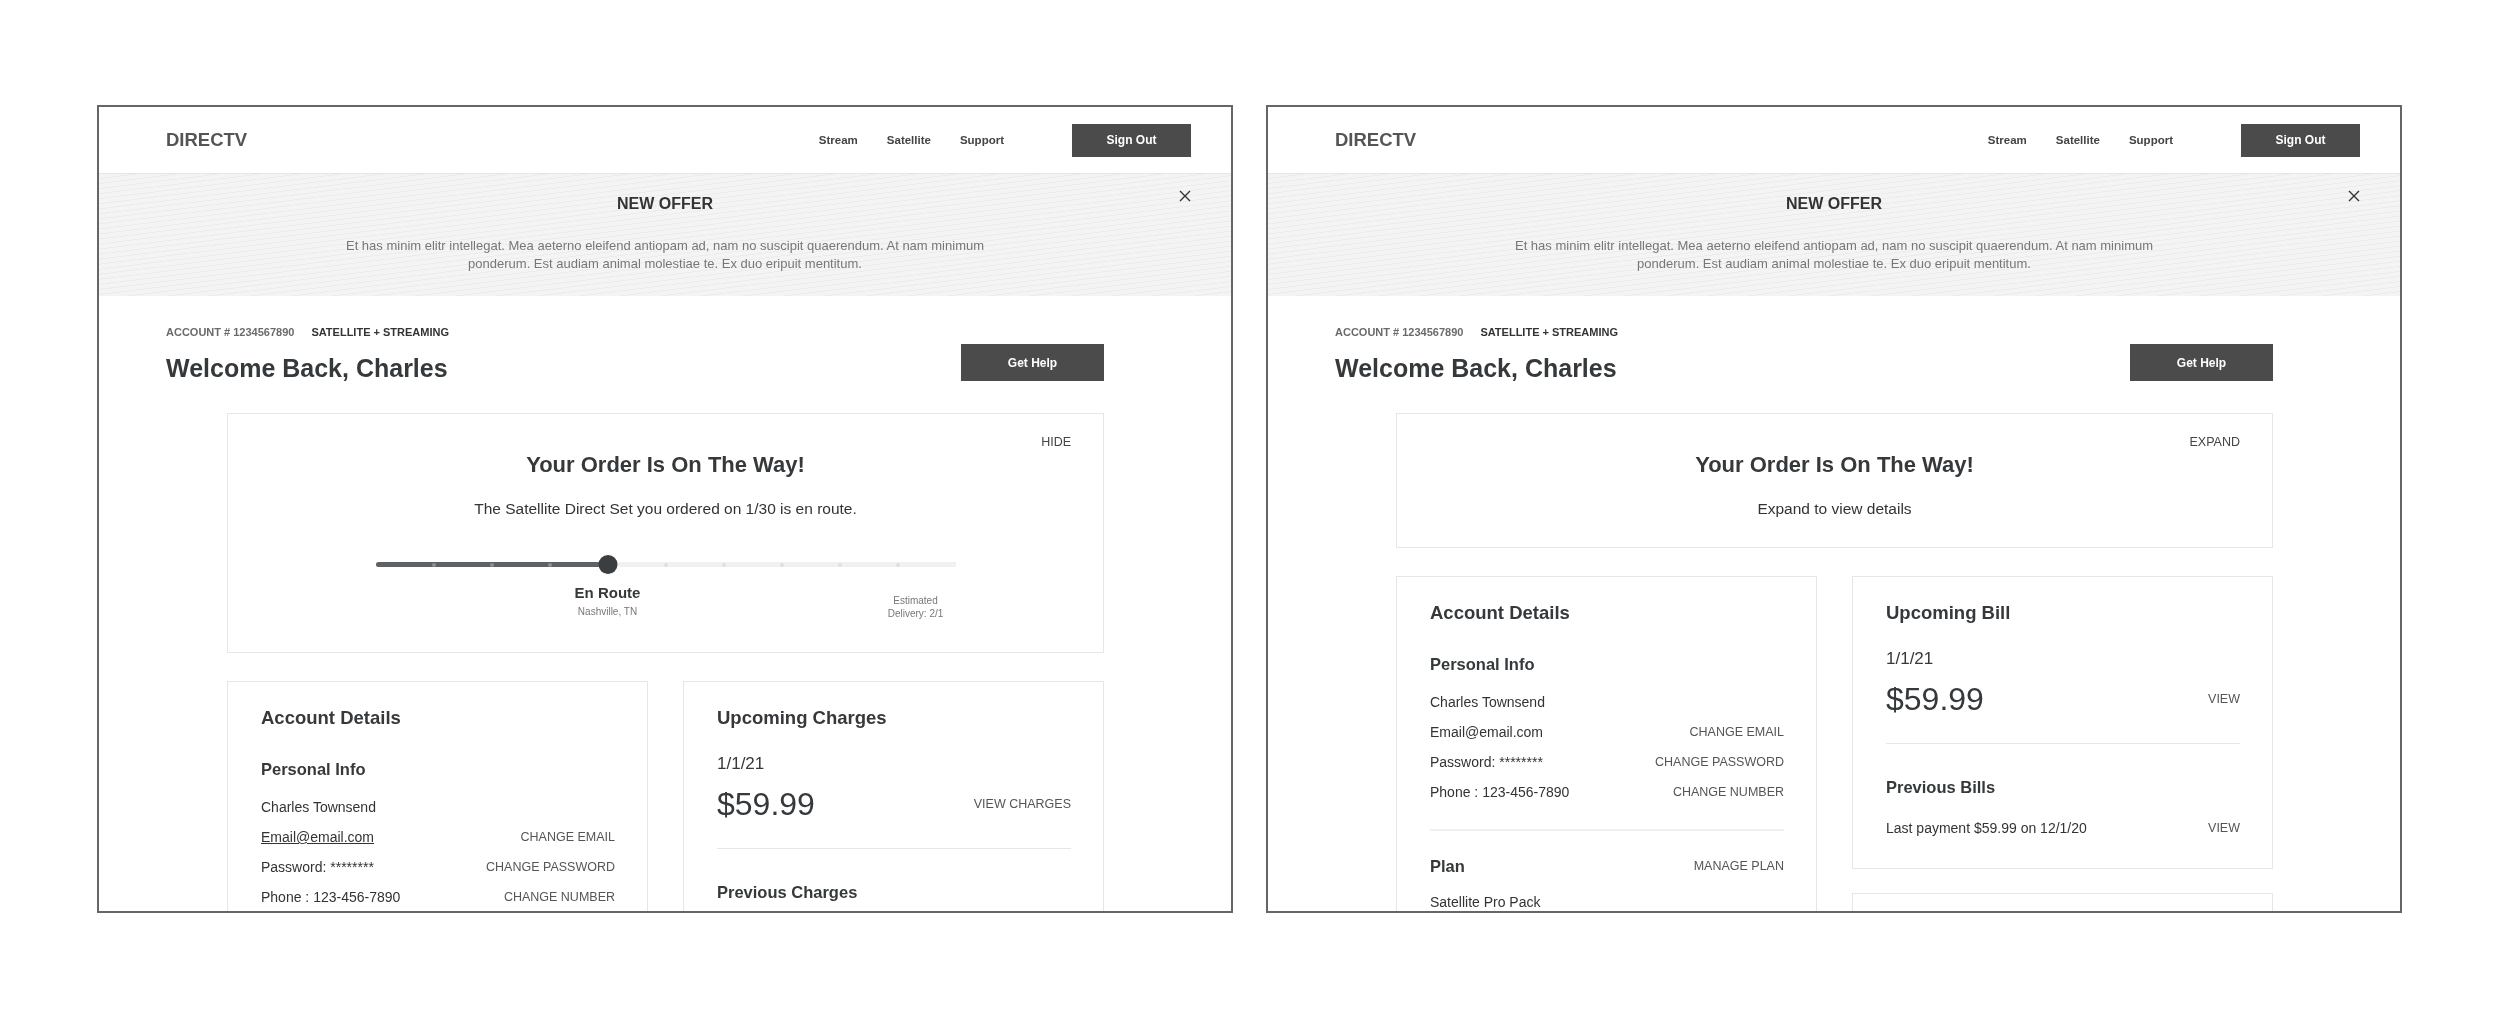 Image resolution: width=2500 pixels, height=1019 pixels. I want to click on section-heading: Previous Bills, so click(1941, 787).